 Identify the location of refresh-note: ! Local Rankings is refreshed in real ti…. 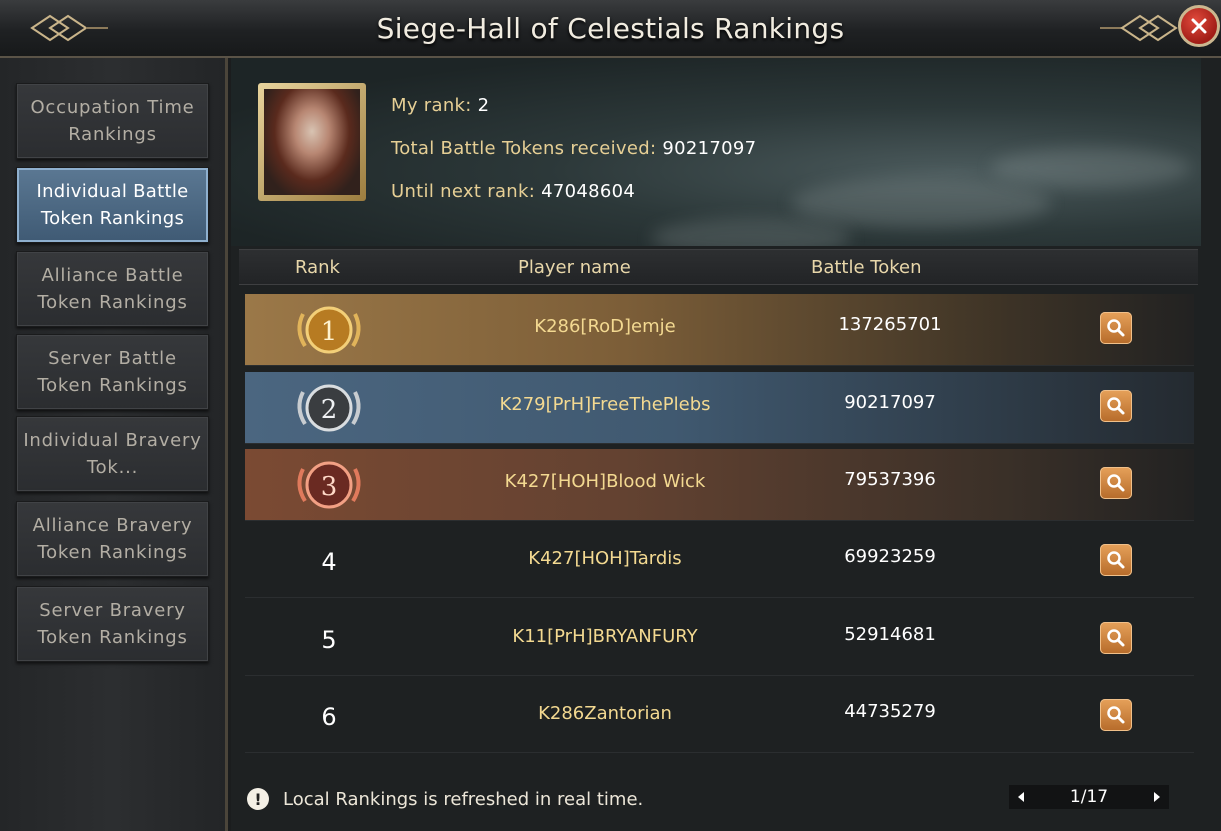
(445, 799).